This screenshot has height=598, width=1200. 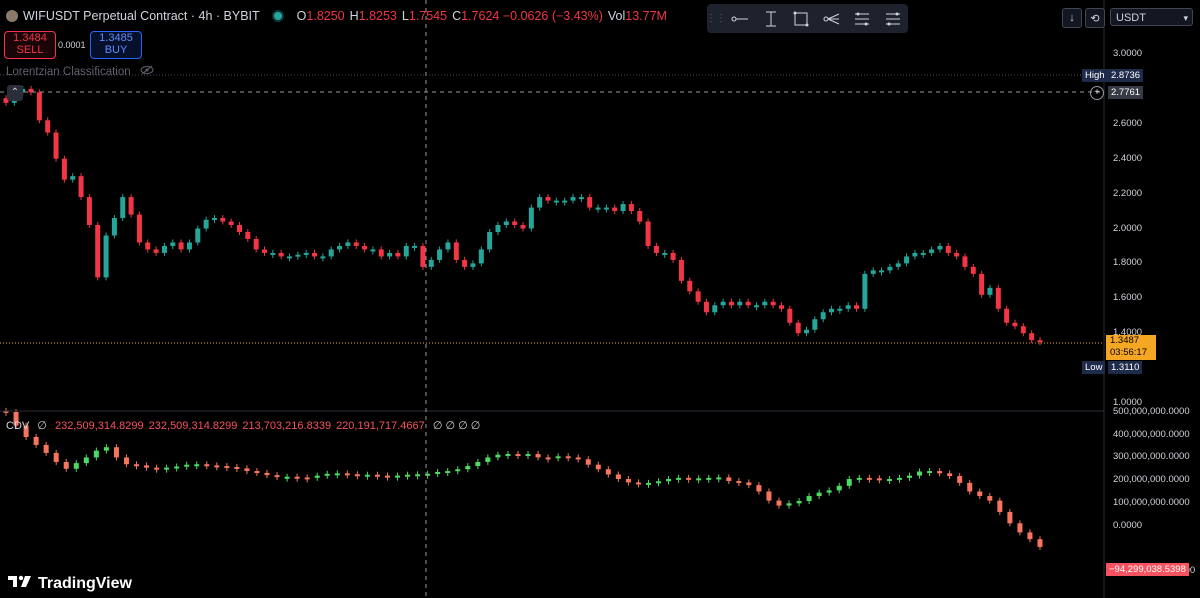 What do you see at coordinates (325, 16) in the screenshot?
I see `ohlc-value: 1.8250` at bounding box center [325, 16].